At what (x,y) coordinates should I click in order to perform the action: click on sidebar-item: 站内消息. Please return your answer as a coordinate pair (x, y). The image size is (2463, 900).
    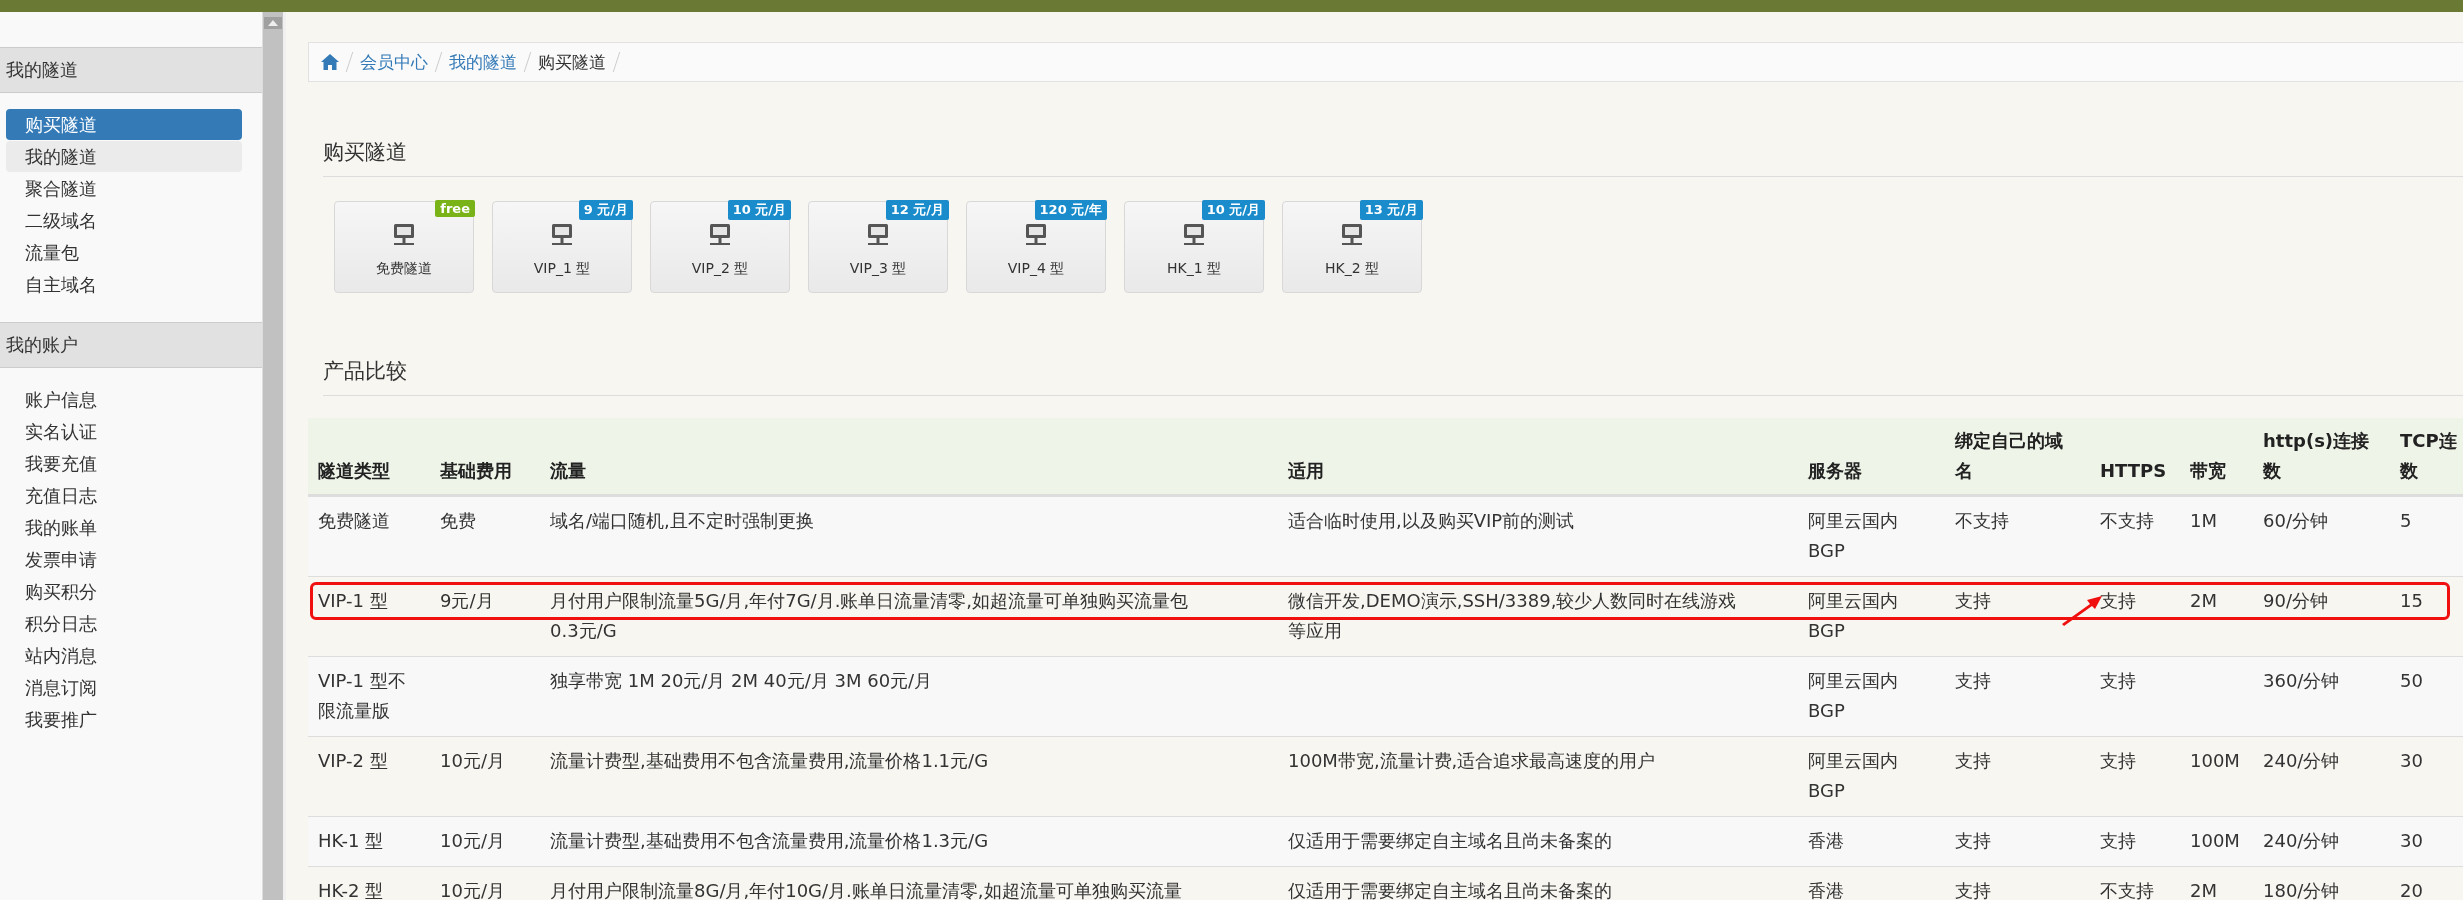
    Looking at the image, I should click on (124, 655).